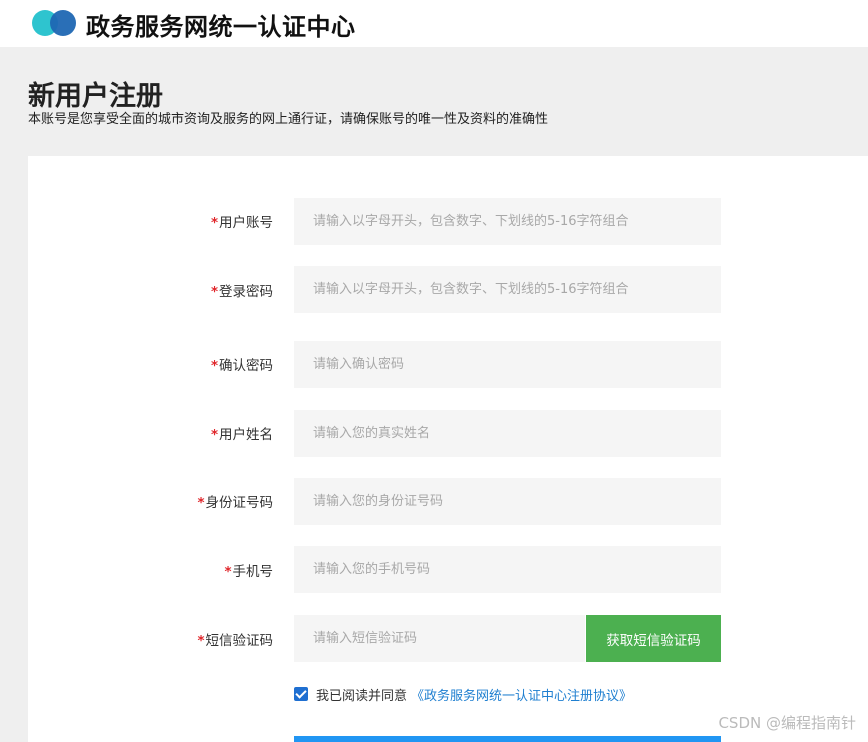 Image resolution: width=868 pixels, height=742 pixels. I want to click on watermark: CSDN @编程指南针, so click(787, 723).